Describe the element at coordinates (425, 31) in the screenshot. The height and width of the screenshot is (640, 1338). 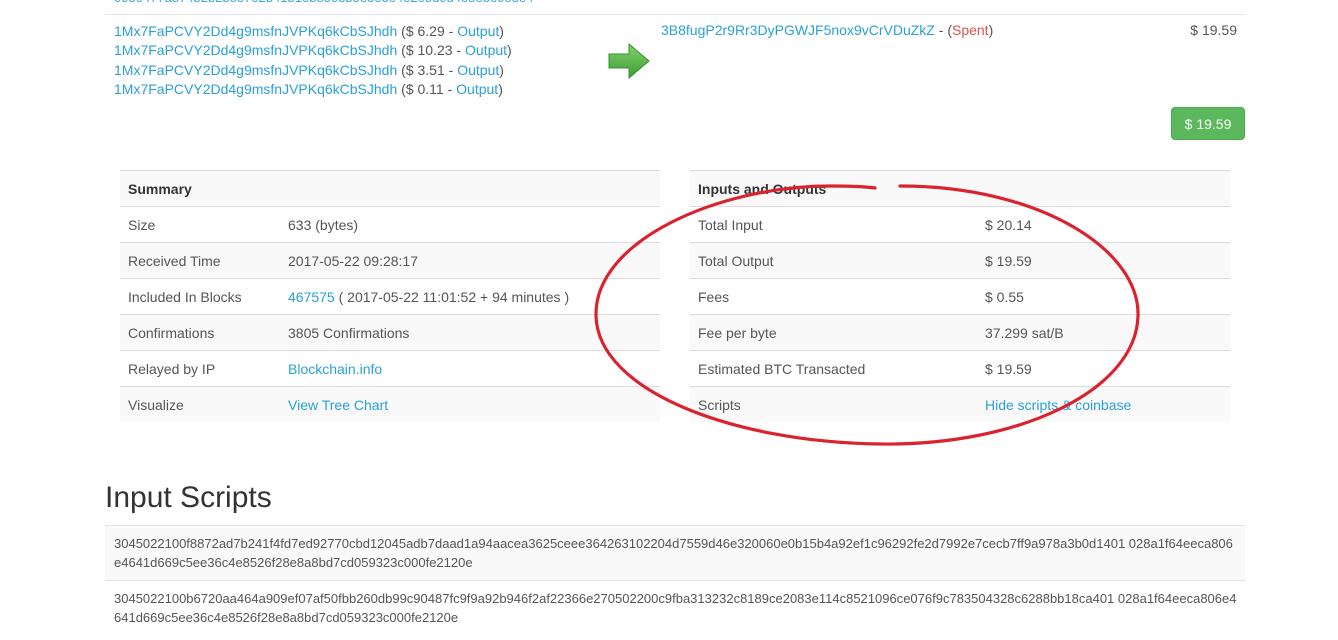
I see `input-amount: $ 6.29` at that location.